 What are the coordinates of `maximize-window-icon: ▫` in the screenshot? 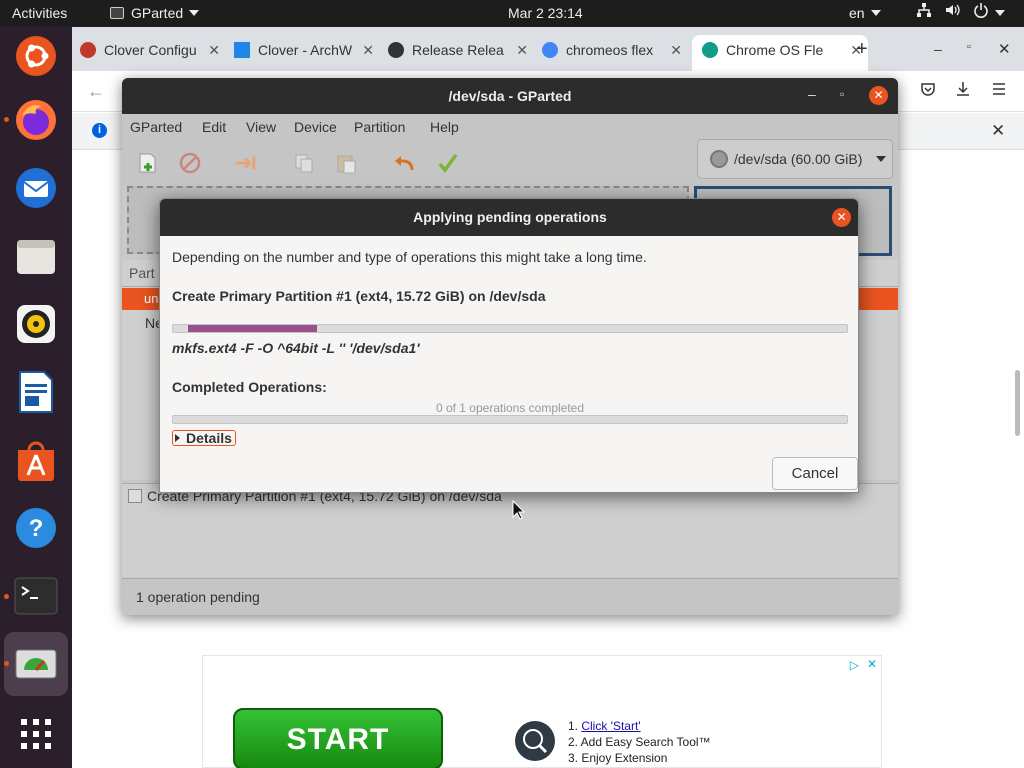 It's located at (969, 47).